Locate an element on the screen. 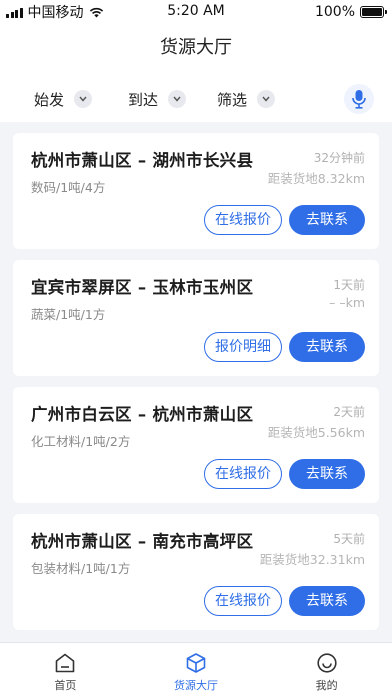  posted-time: 32分钟前 is located at coordinates (339, 158).